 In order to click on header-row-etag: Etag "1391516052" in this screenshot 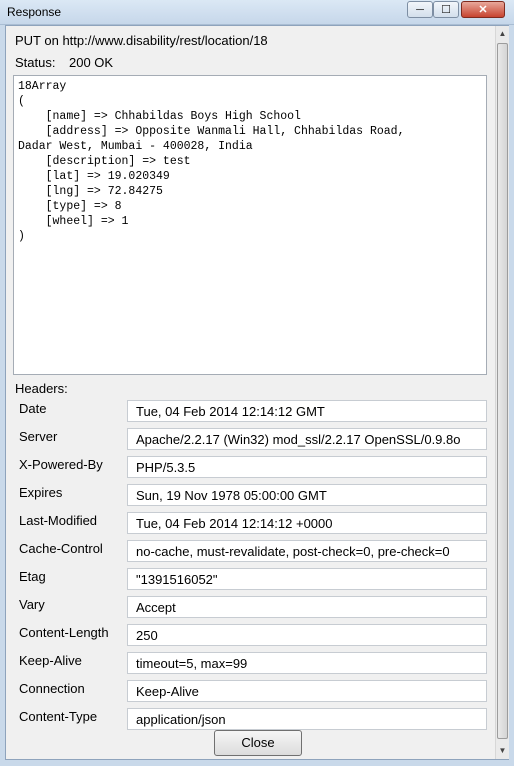, I will do `click(251, 580)`.